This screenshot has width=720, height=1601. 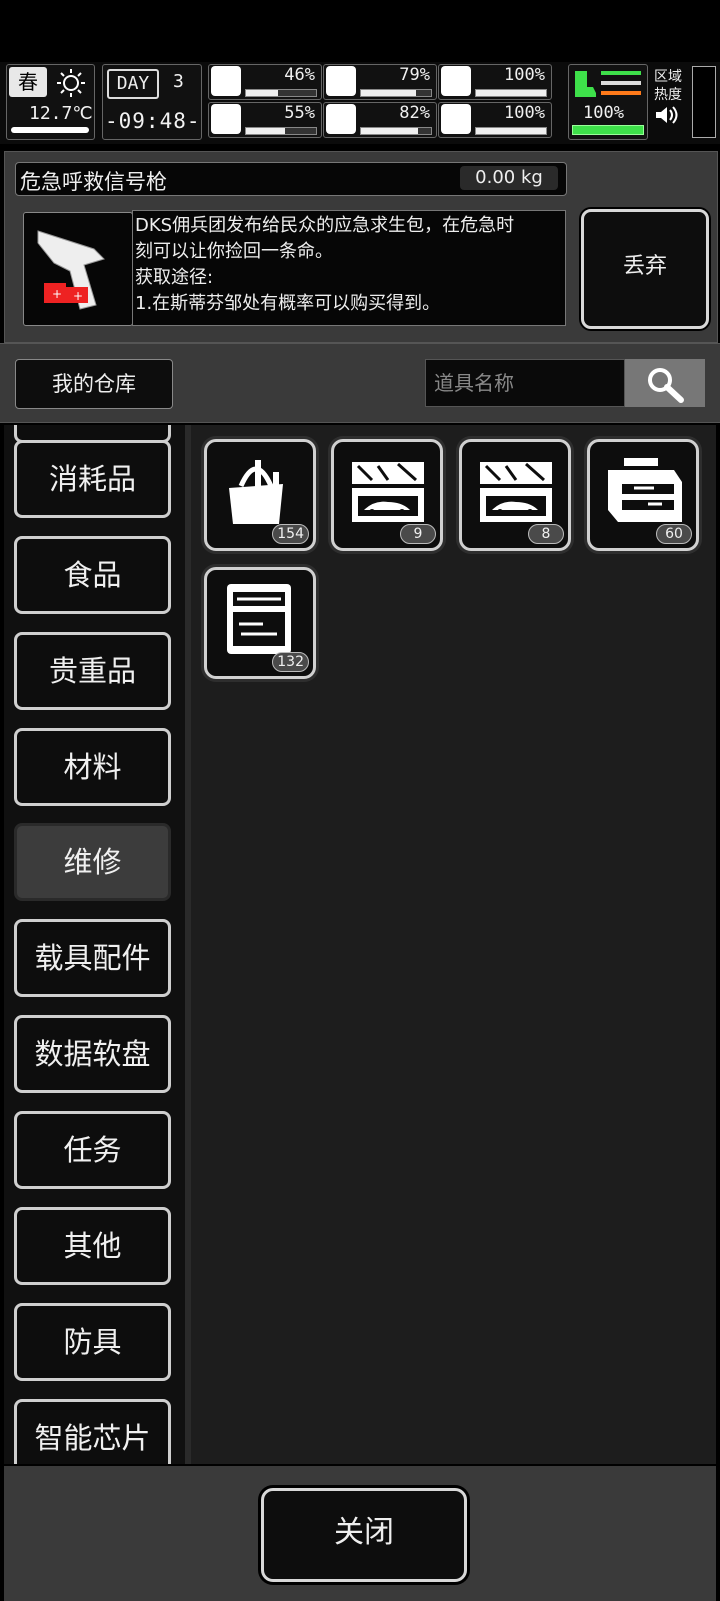 What do you see at coordinates (546, 534) in the screenshot?
I see `item-count: 8` at bounding box center [546, 534].